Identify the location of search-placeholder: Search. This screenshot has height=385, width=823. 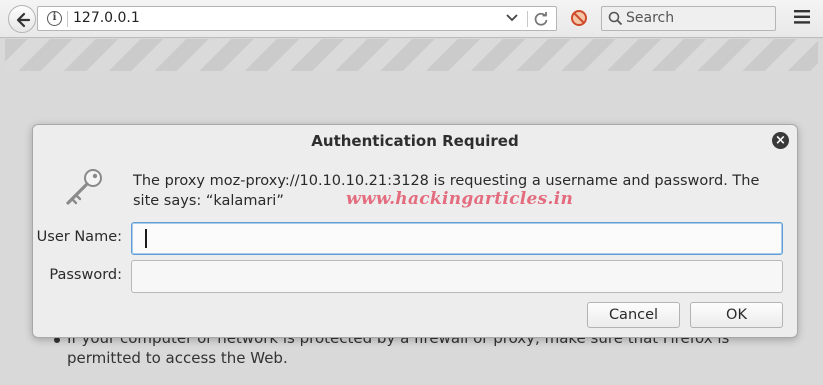
(650, 18).